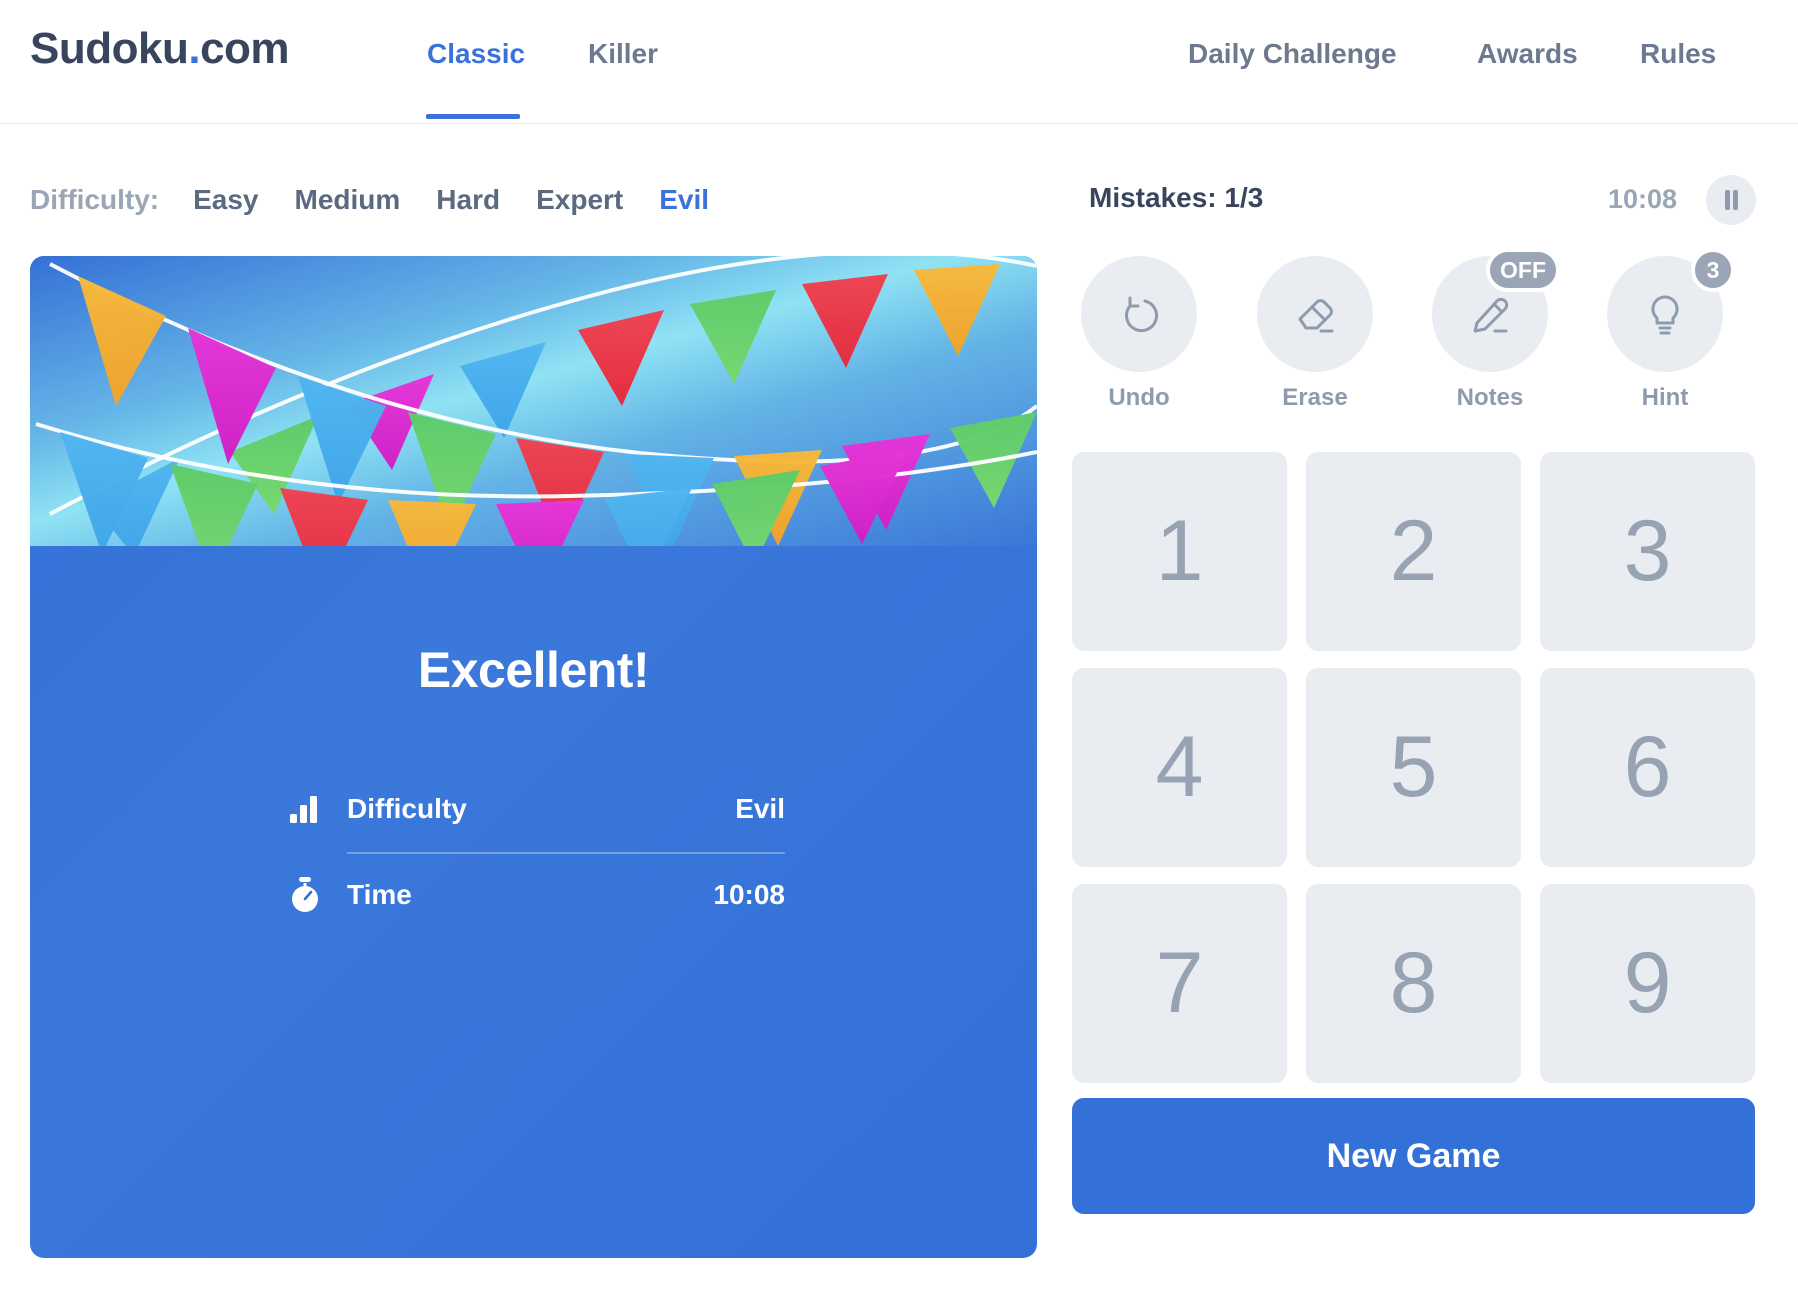 The width and height of the screenshot is (1798, 1304). What do you see at coordinates (245, 48) in the screenshot?
I see `logo-tld: com` at bounding box center [245, 48].